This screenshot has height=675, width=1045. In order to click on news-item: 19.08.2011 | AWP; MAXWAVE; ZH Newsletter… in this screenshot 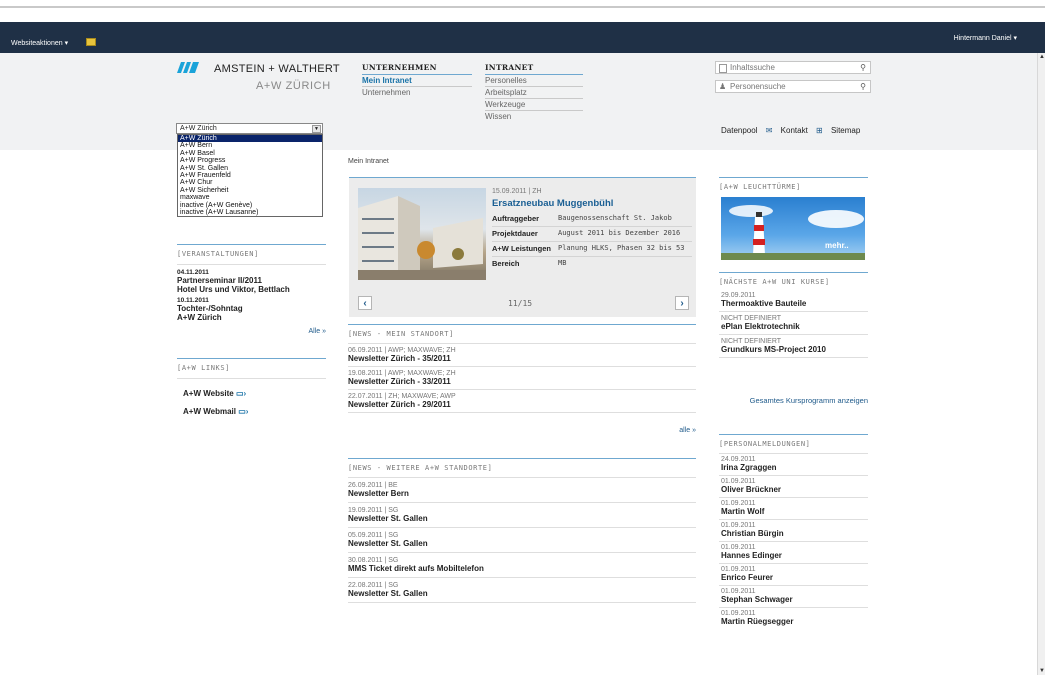, I will do `click(522, 378)`.